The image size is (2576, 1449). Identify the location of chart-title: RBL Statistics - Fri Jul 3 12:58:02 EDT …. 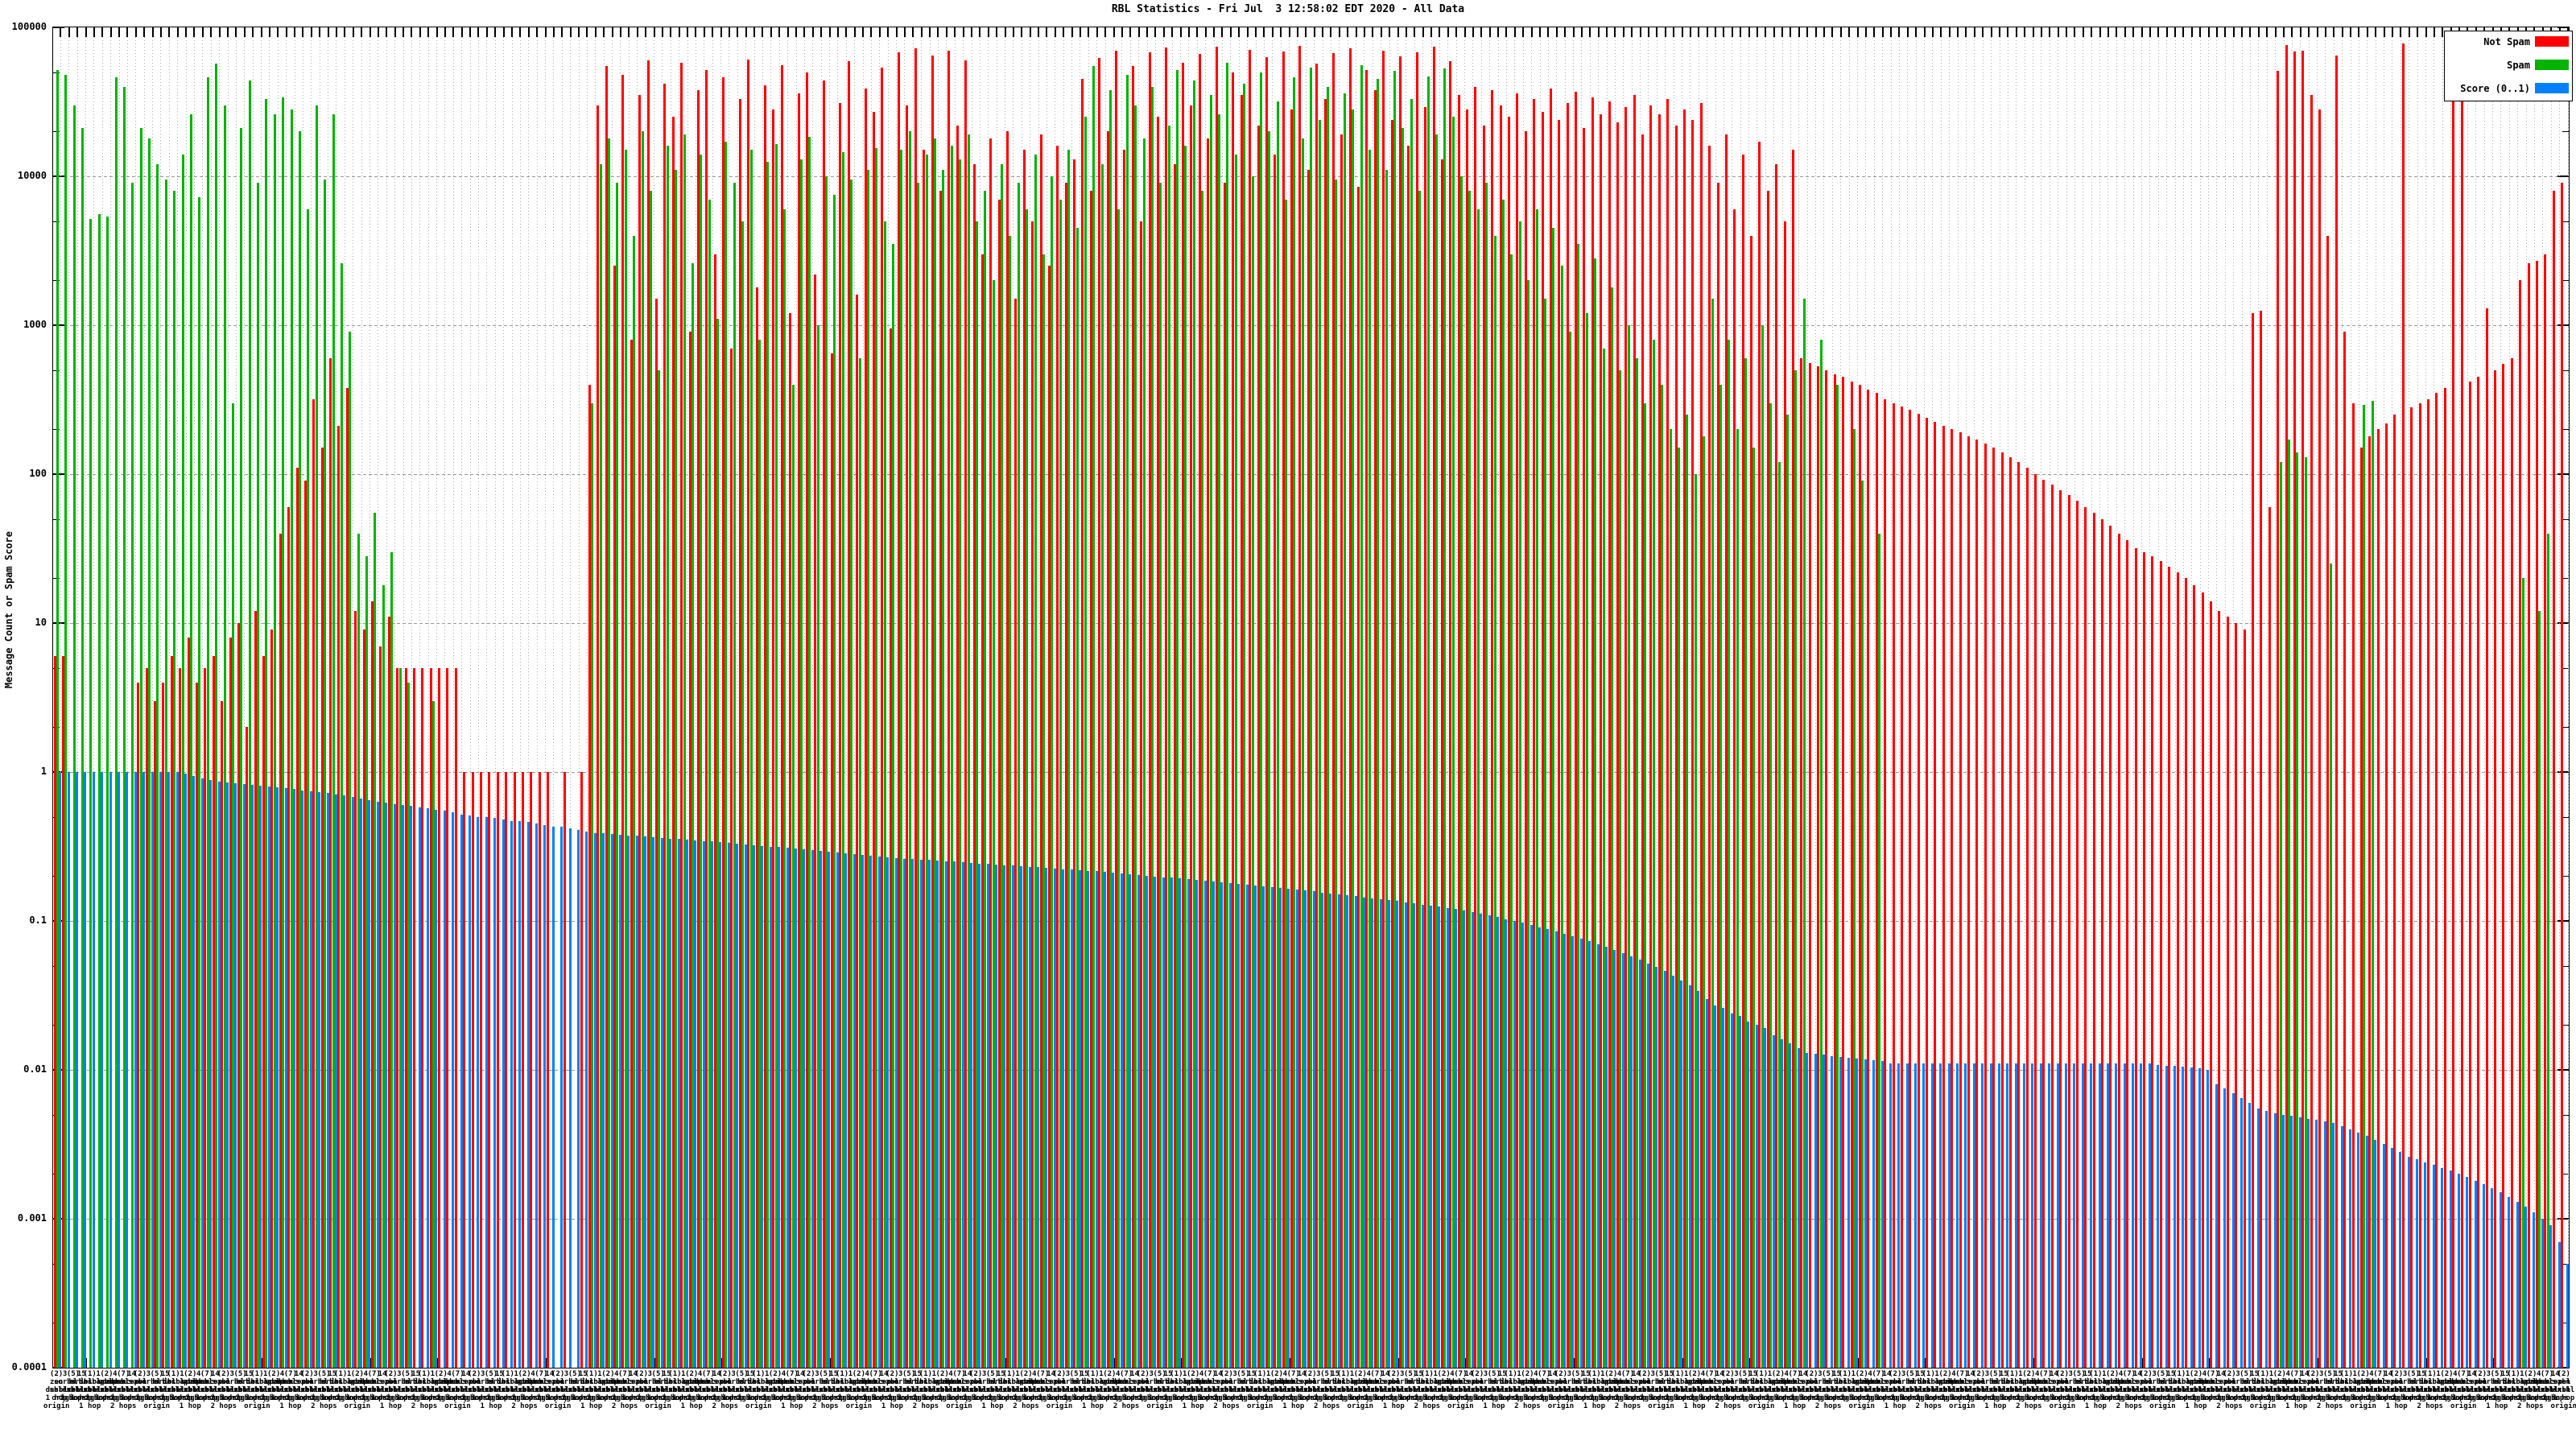
(1288, 9).